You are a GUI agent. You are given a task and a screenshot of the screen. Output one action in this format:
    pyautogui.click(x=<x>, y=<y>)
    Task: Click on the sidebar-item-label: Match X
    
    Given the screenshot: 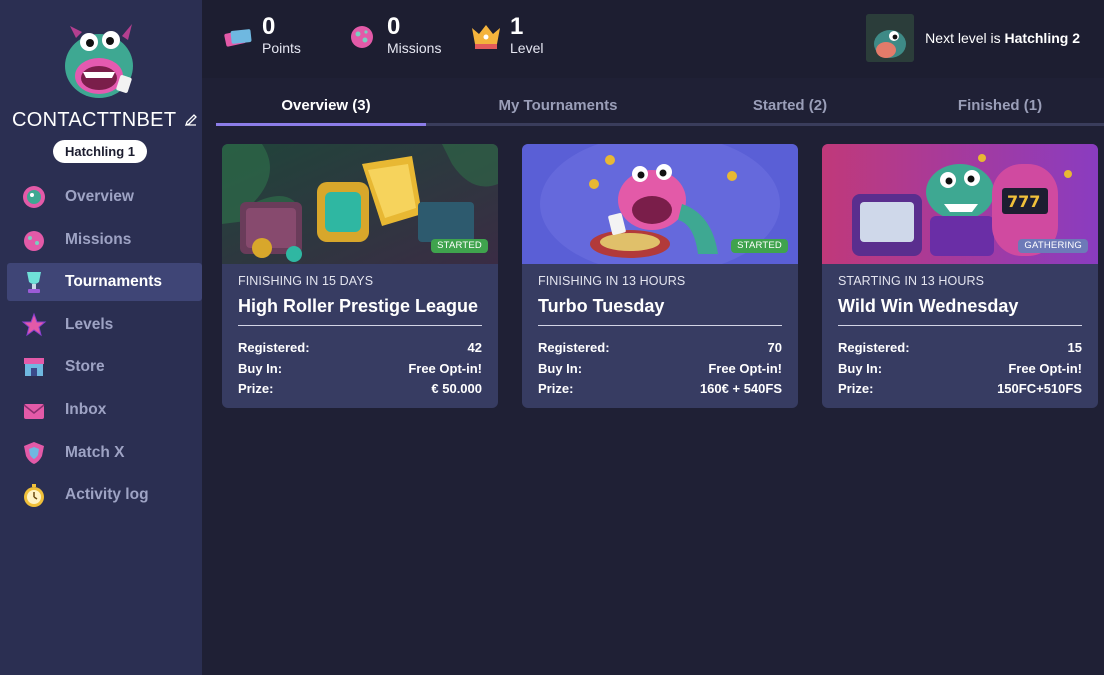 What is the action you would take?
    pyautogui.click(x=95, y=452)
    